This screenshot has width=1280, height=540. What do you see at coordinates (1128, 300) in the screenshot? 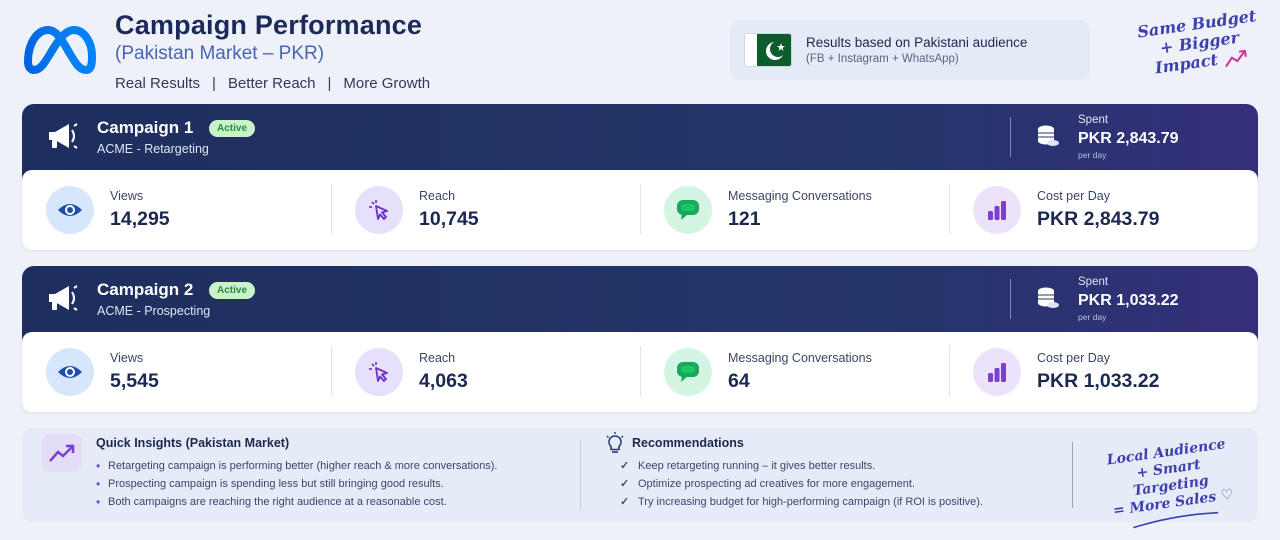
I see `spent-value: PKR 1,033.22` at bounding box center [1128, 300].